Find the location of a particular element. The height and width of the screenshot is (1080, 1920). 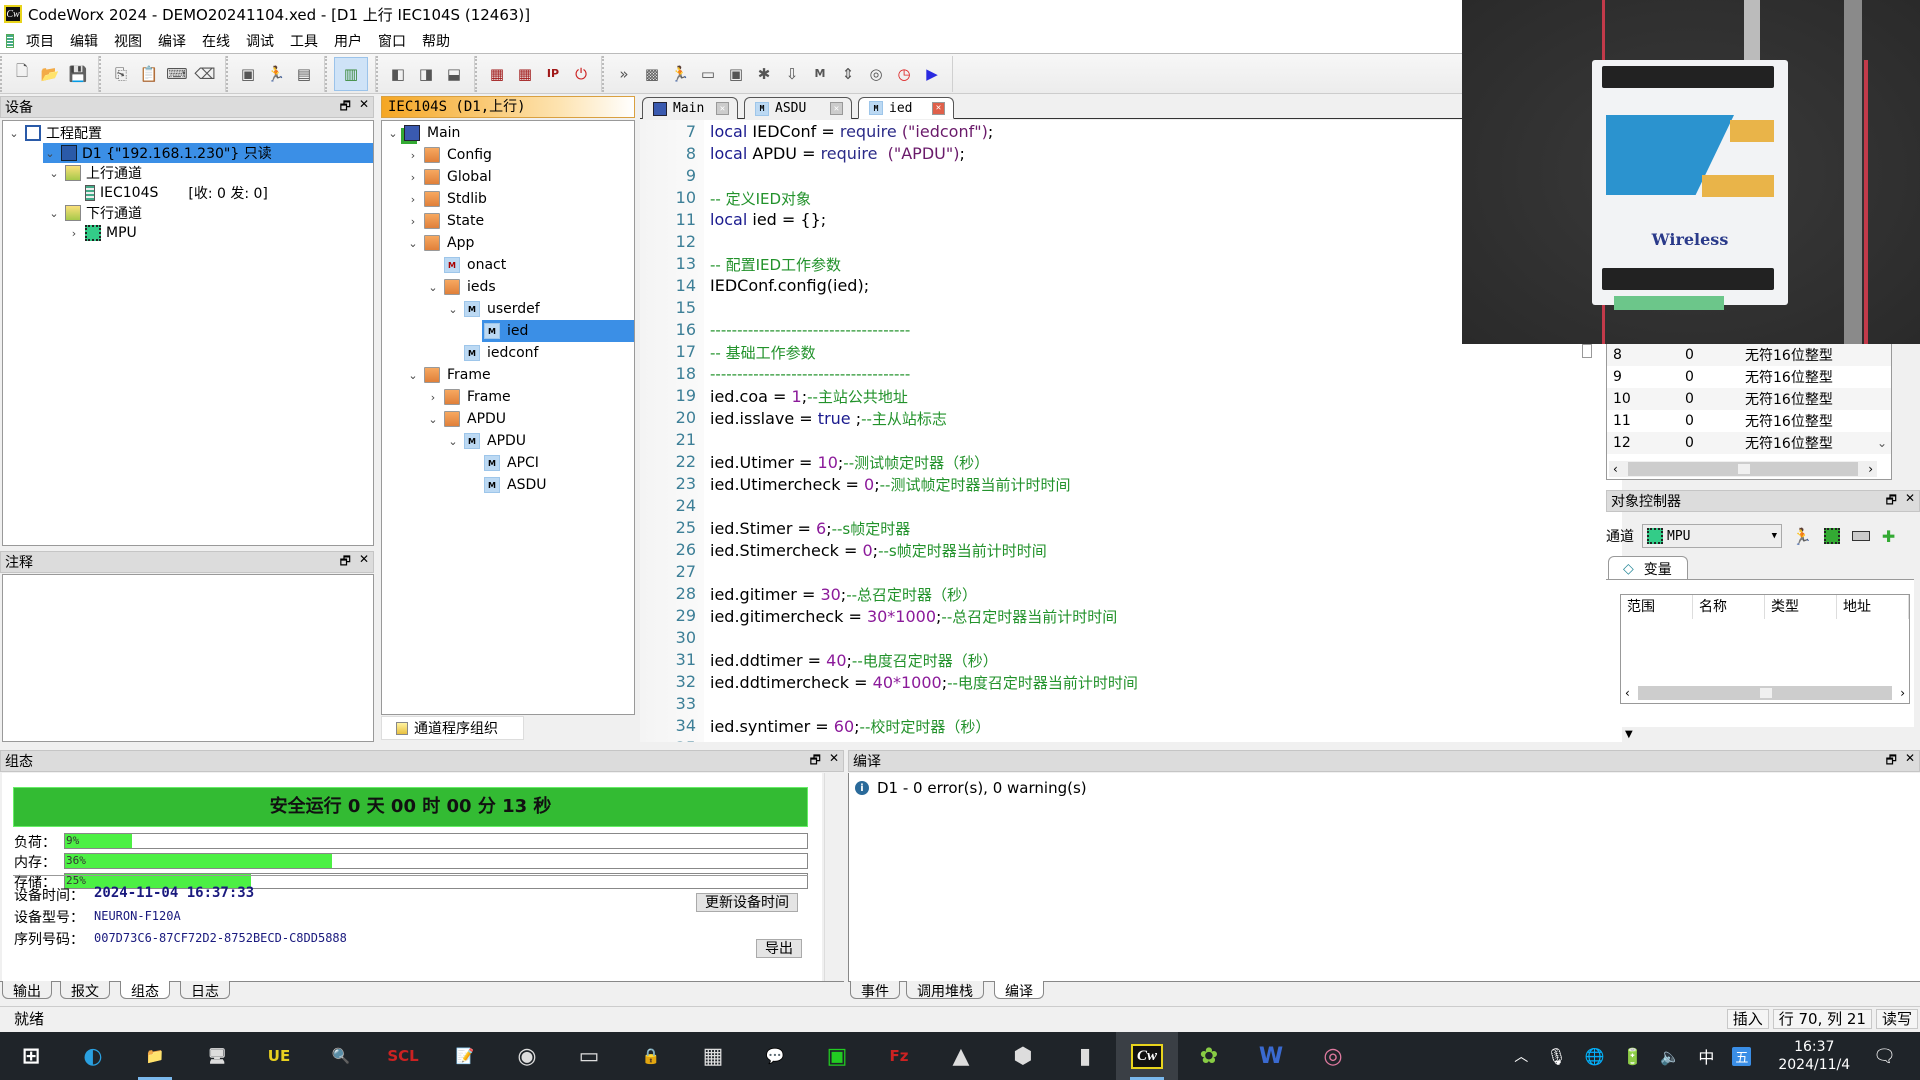

layout-bottom-icon: ⬓ is located at coordinates (454, 74).